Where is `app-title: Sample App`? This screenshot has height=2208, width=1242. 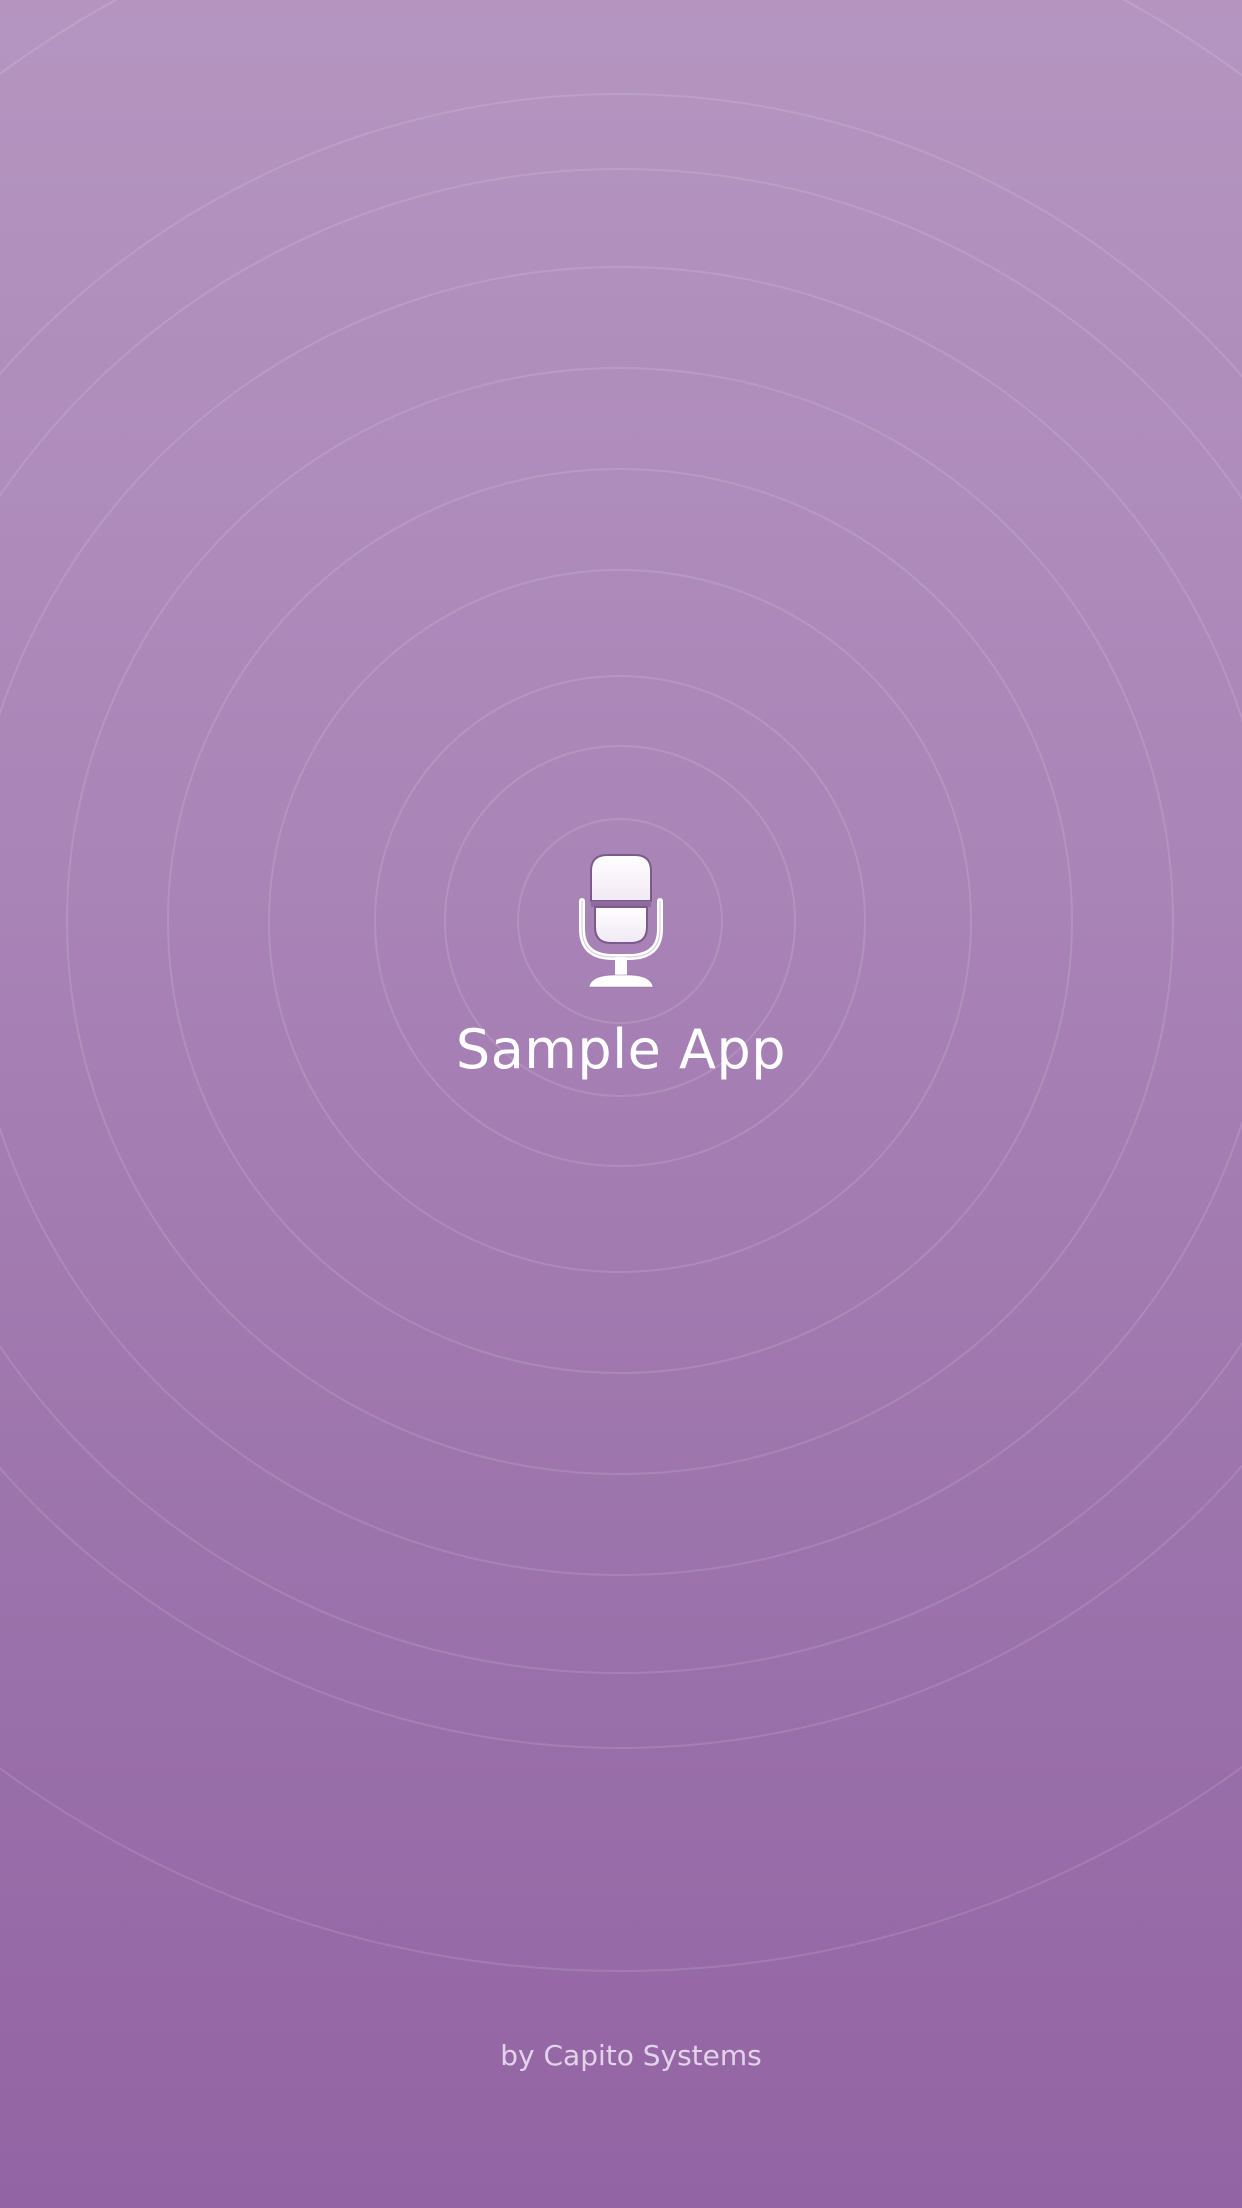 app-title: Sample App is located at coordinates (621, 1049).